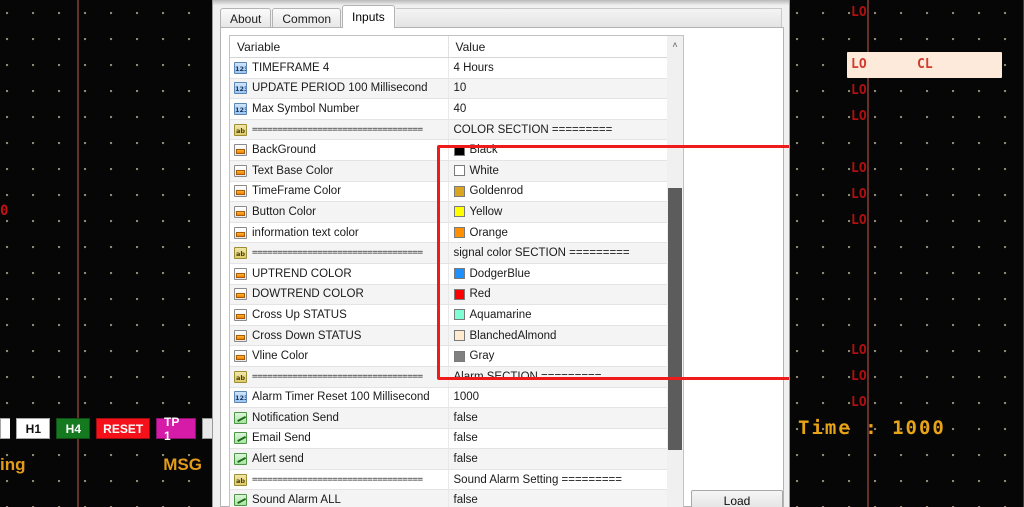  I want to click on load-button: Load, so click(737, 498).